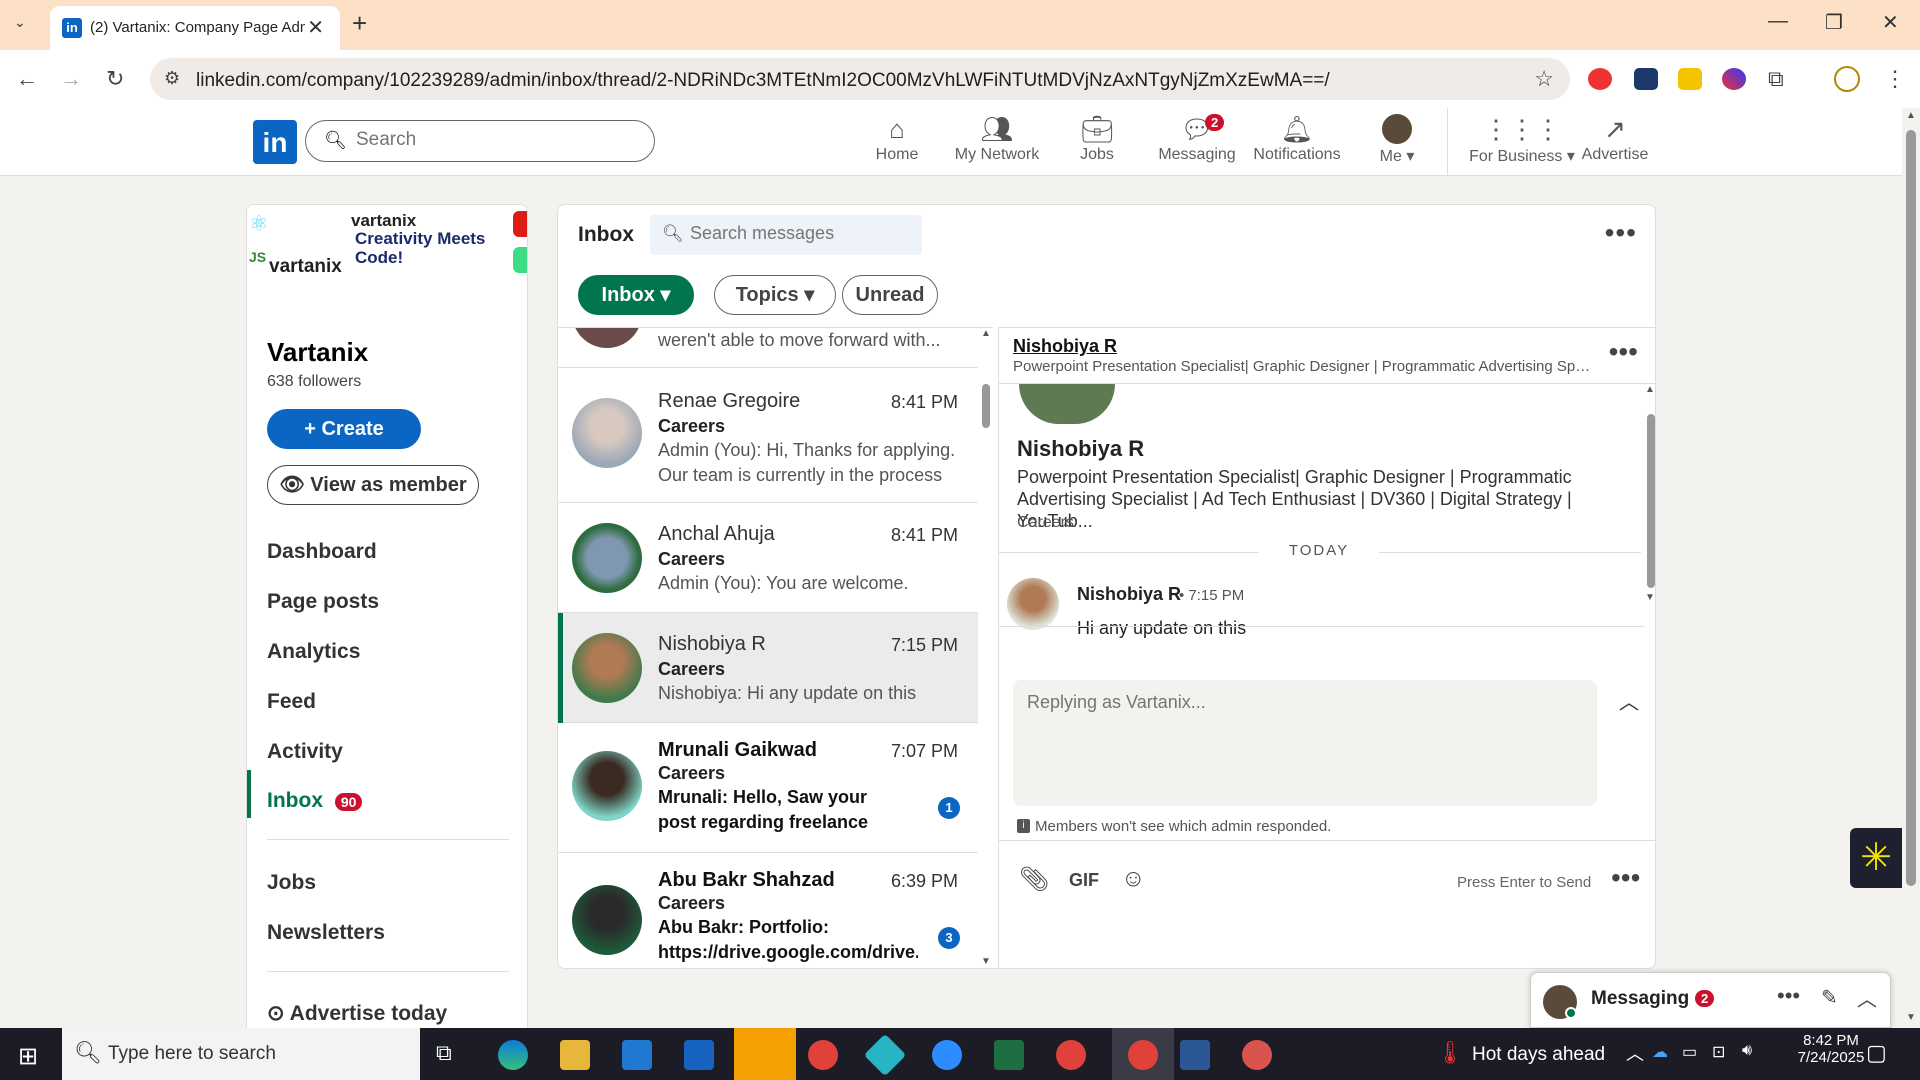 The image size is (1920, 1080). I want to click on tab-search-icon: ⌄, so click(20, 22).